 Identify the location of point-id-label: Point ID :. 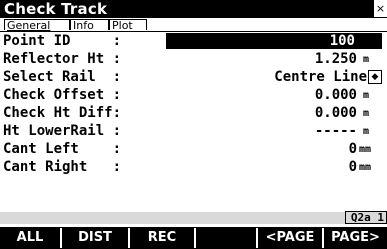
(62, 41).